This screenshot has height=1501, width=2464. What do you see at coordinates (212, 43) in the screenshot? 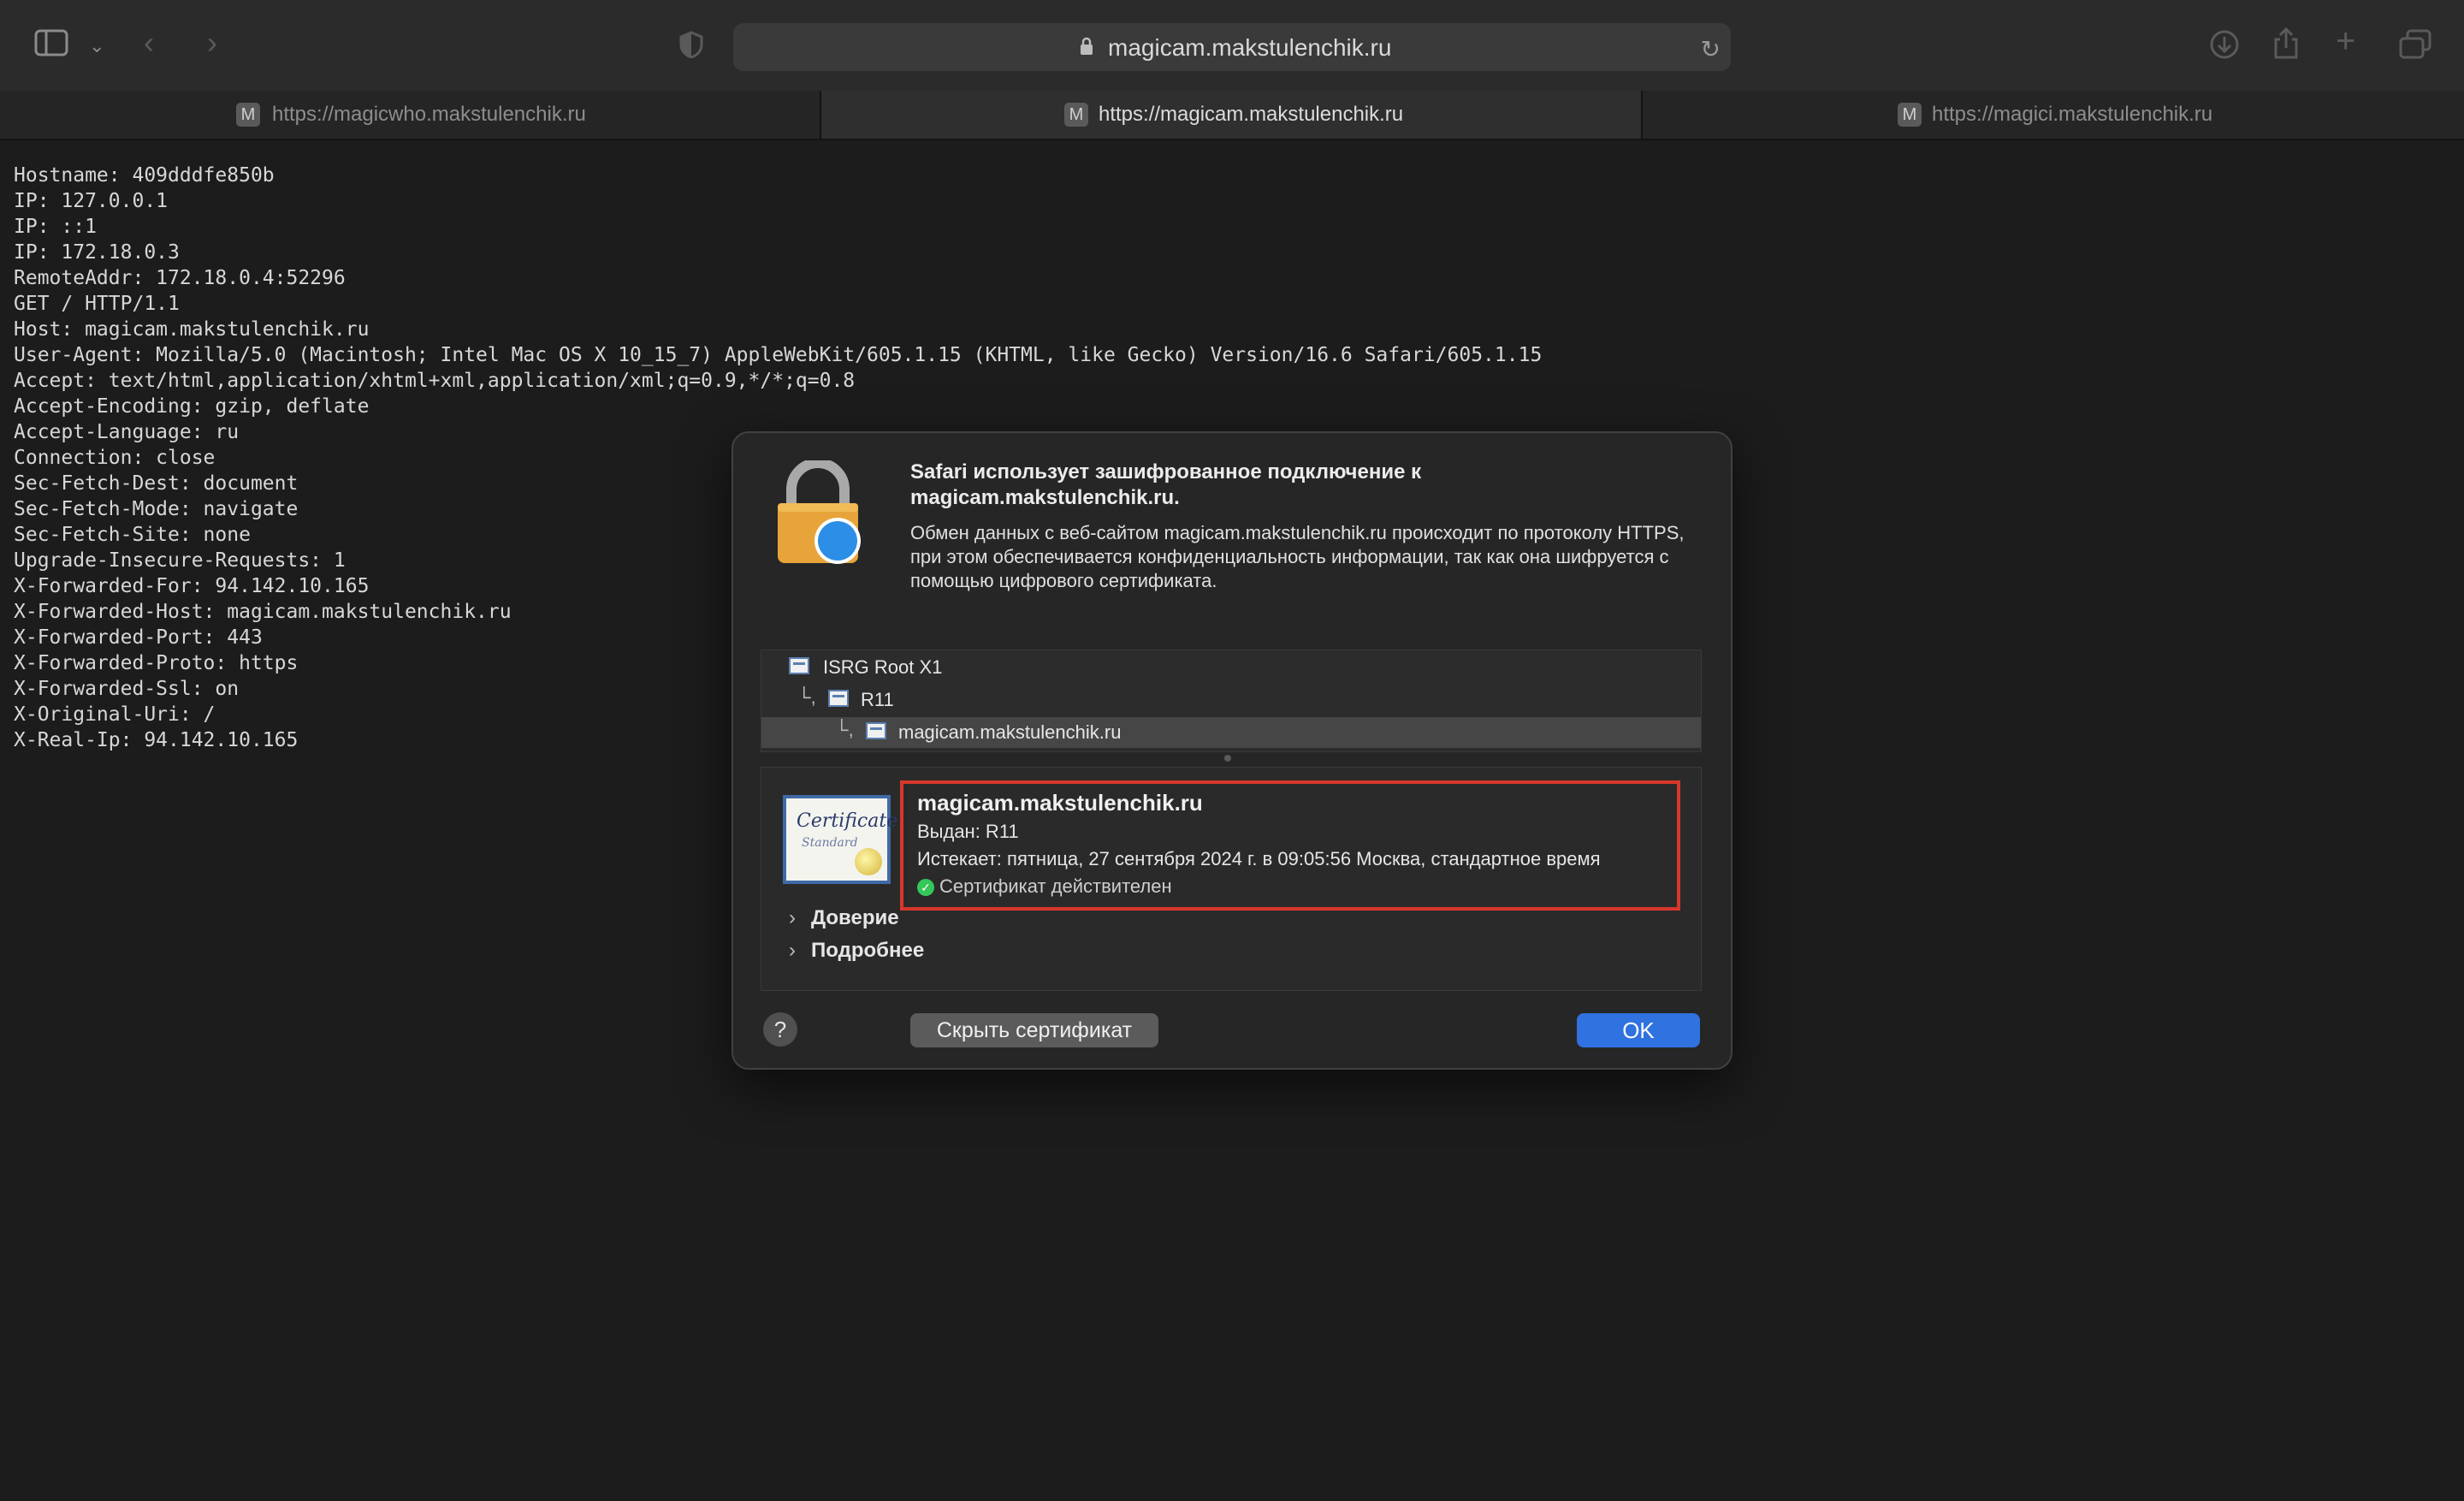
I see `forward-icon: ›` at bounding box center [212, 43].